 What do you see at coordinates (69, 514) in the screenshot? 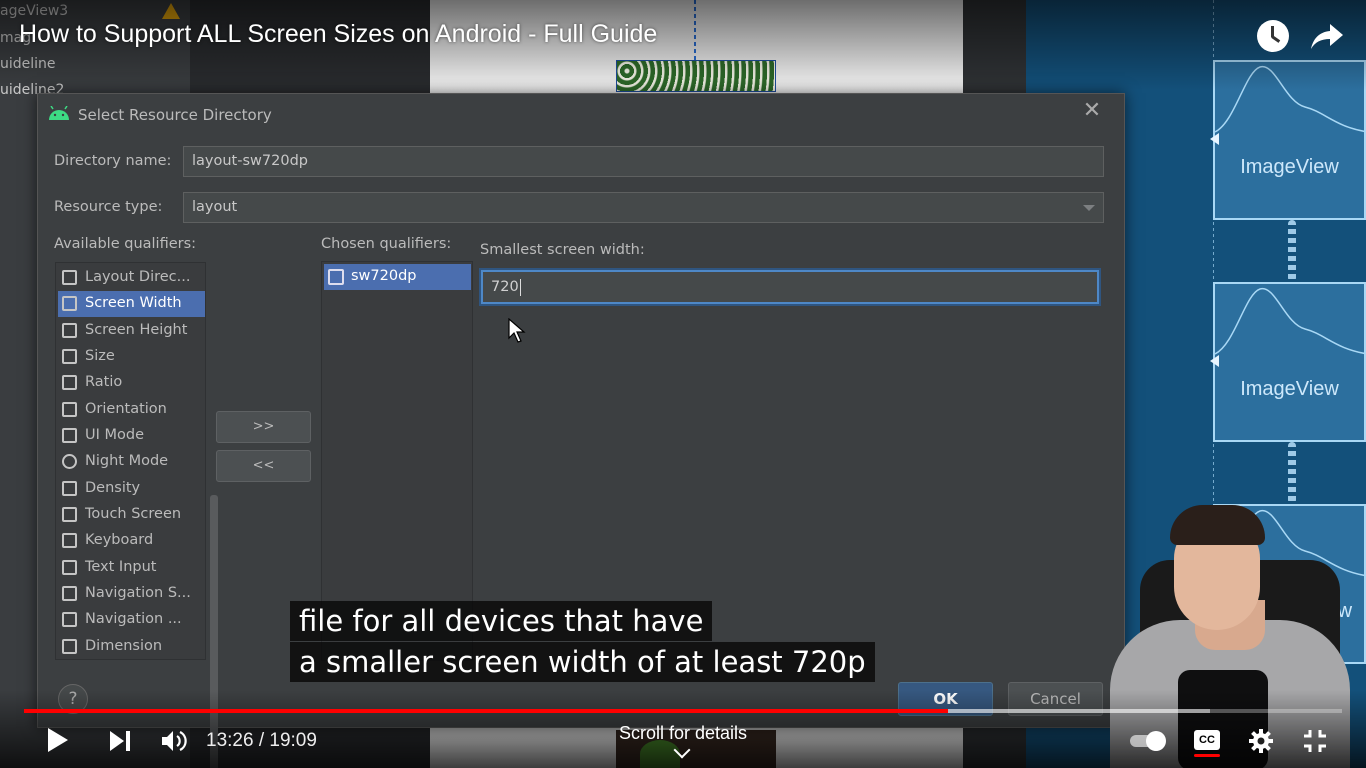
I see `touch-screen-icon` at bounding box center [69, 514].